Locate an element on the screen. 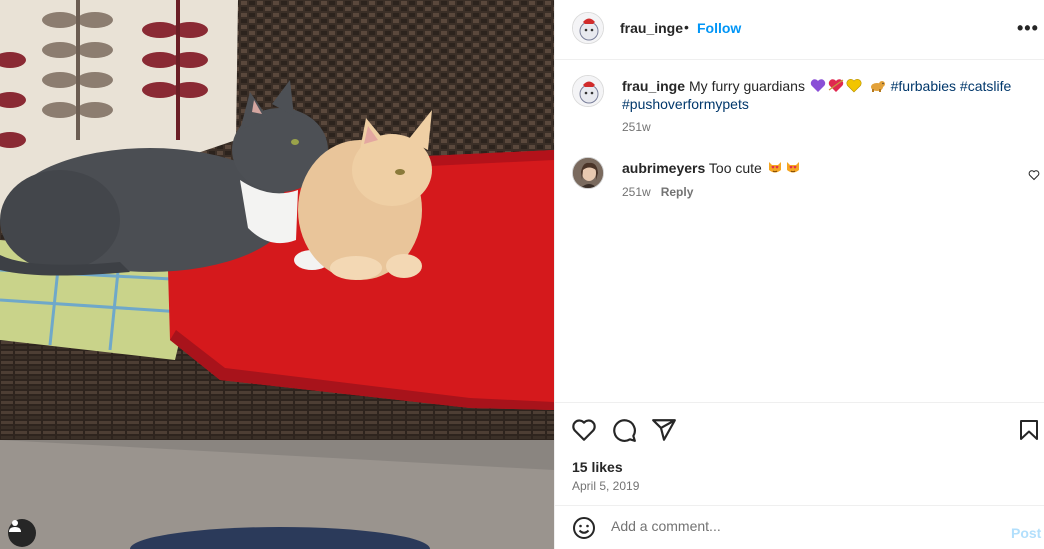 This screenshot has height=549, width=1044. commenter-avatar-image is located at coordinates (588, 173).